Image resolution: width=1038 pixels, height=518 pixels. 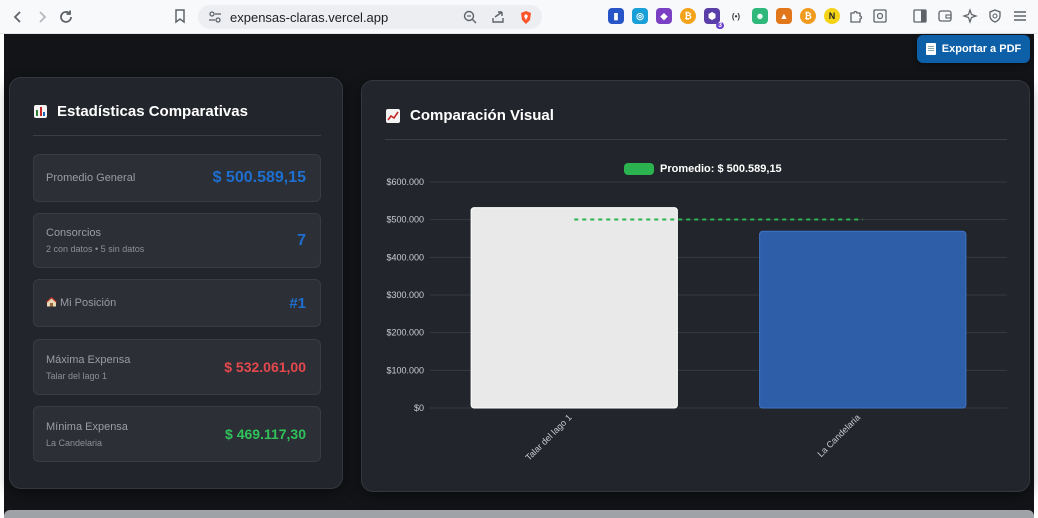 What do you see at coordinates (265, 434) in the screenshot?
I see `stat-value: $ 469.117,30` at bounding box center [265, 434].